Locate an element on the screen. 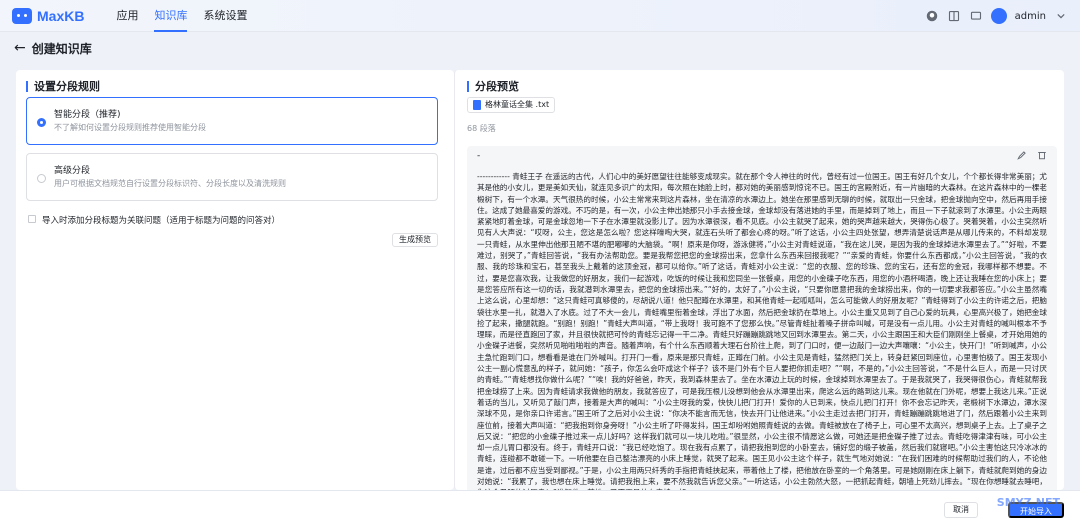  logo-text: MaxKB is located at coordinates (61, 15).